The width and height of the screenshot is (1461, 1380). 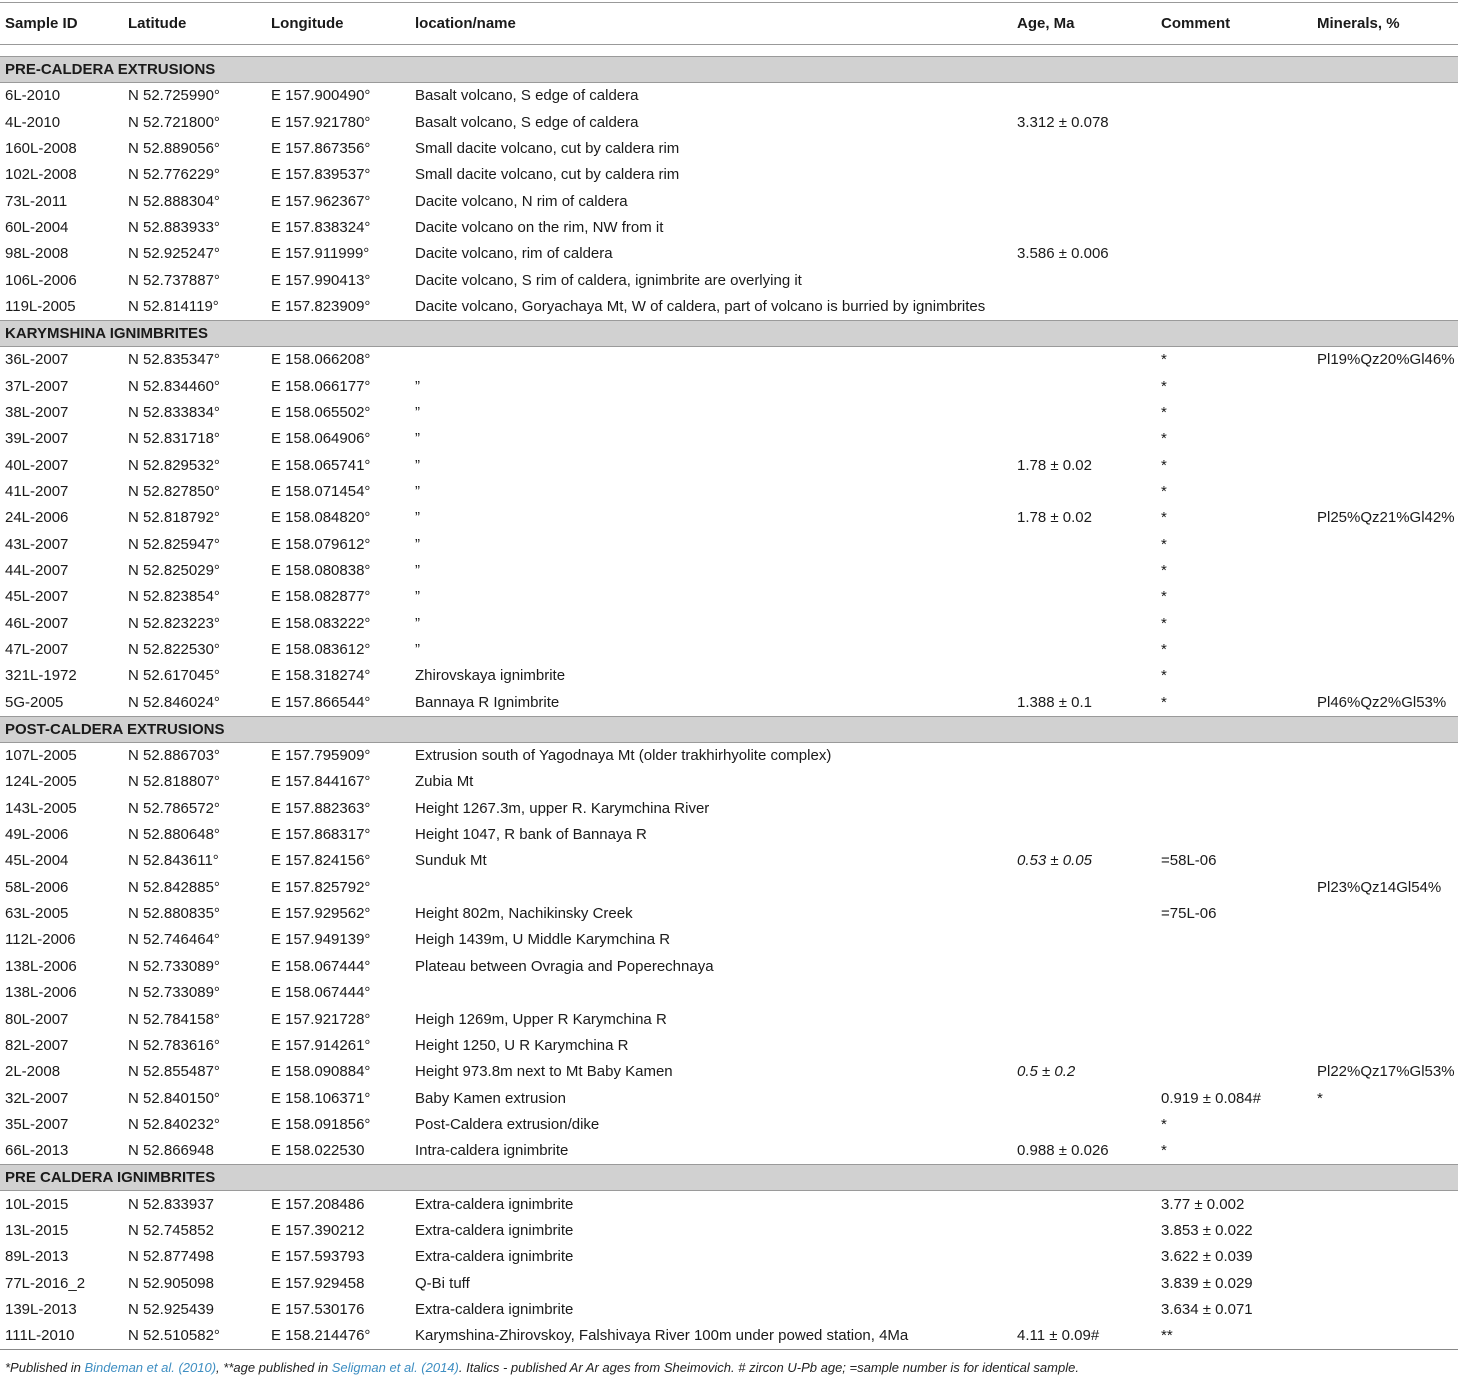 I want to click on location-cell: Extra-caldera ignimbrite, so click(x=494, y=1257).